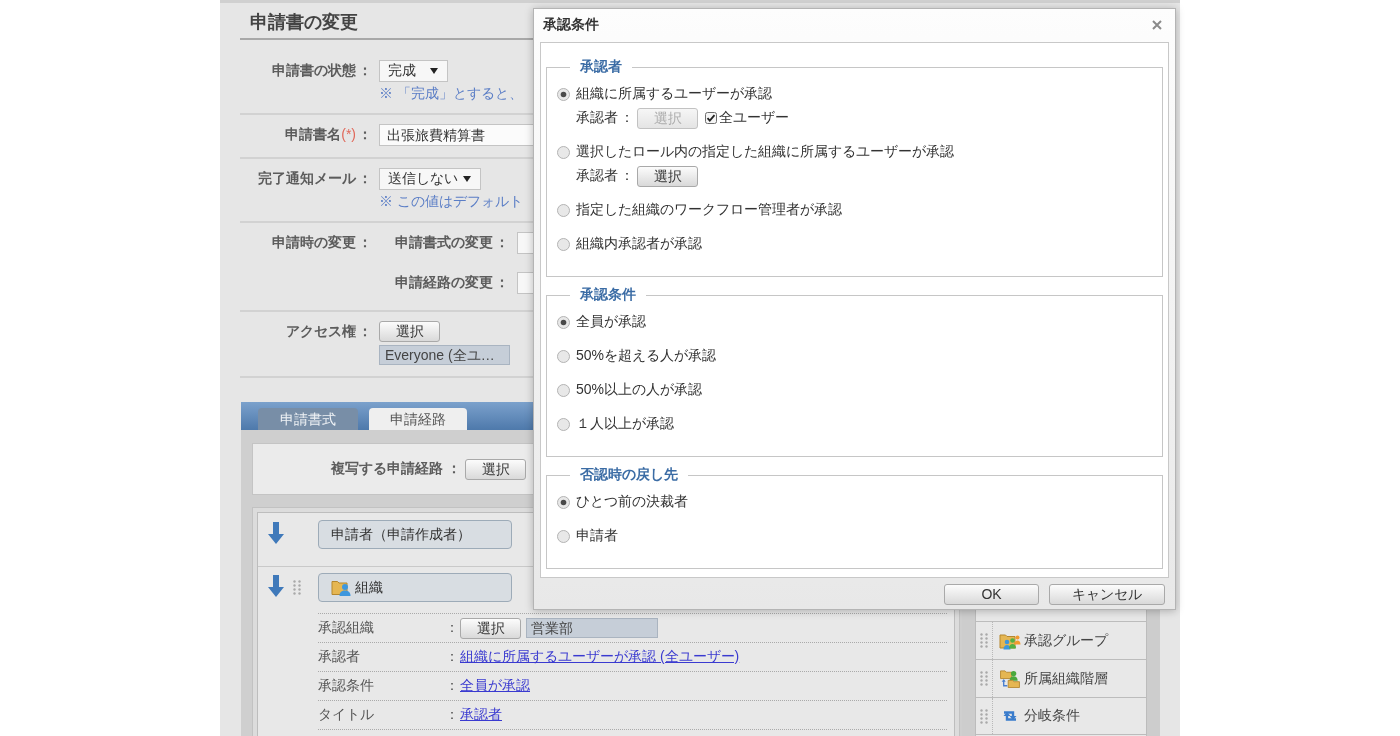  I want to click on detail-label: 承認条件, so click(346, 686).